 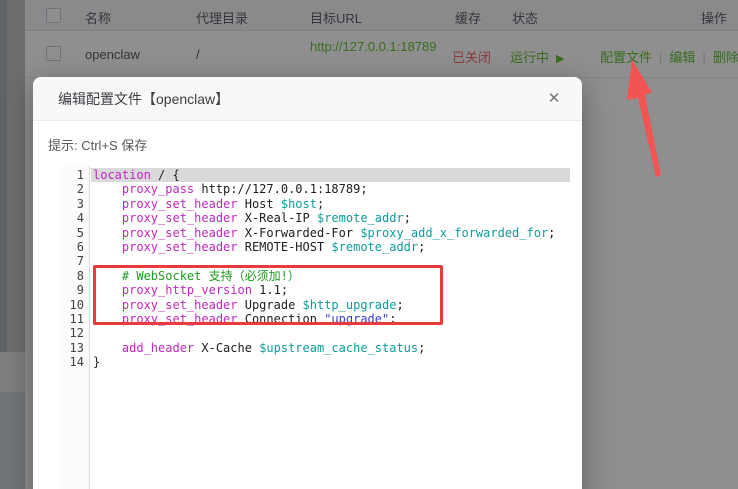 I want to click on line-number: 8, so click(x=80, y=275).